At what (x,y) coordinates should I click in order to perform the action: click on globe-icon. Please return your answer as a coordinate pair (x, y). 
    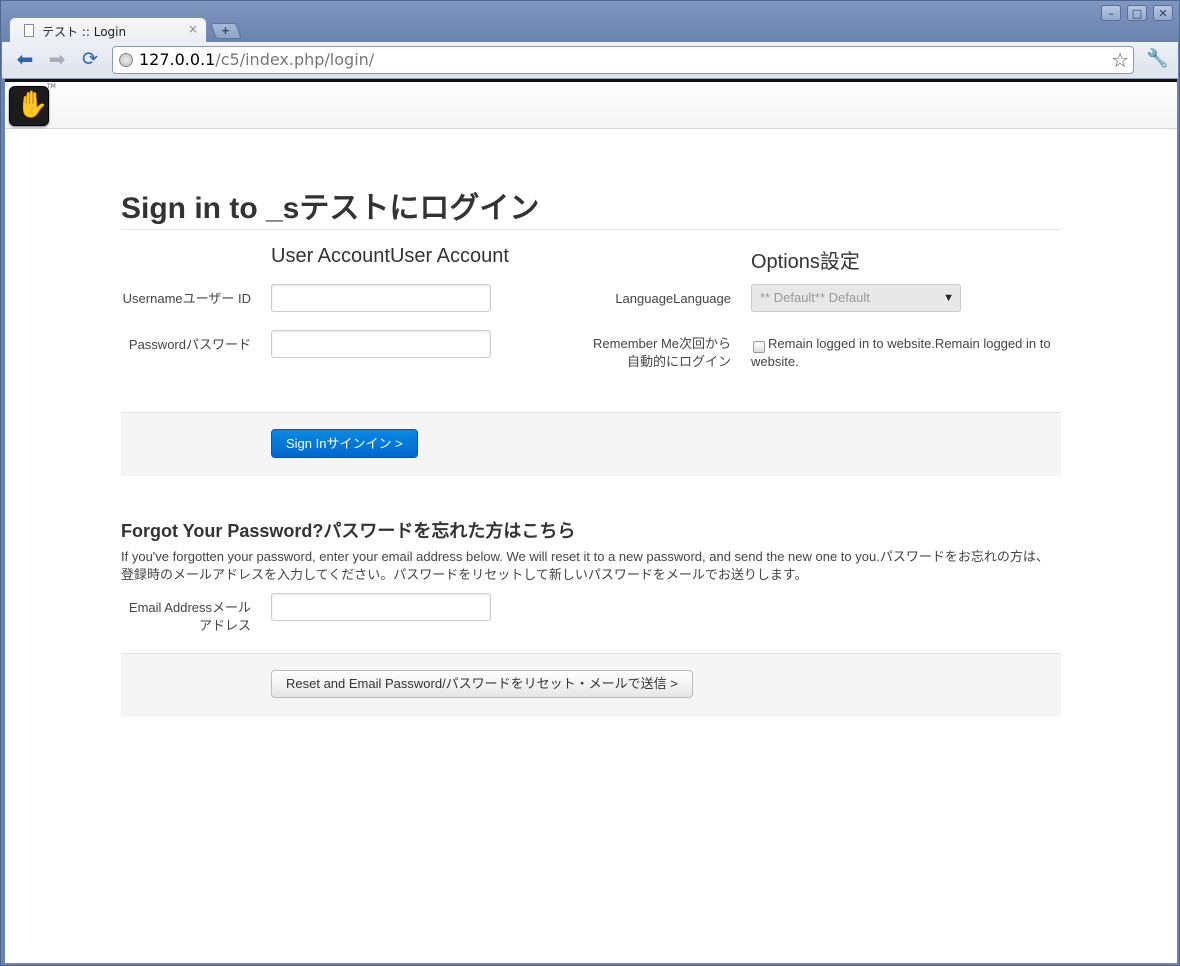
    Looking at the image, I should click on (126, 60).